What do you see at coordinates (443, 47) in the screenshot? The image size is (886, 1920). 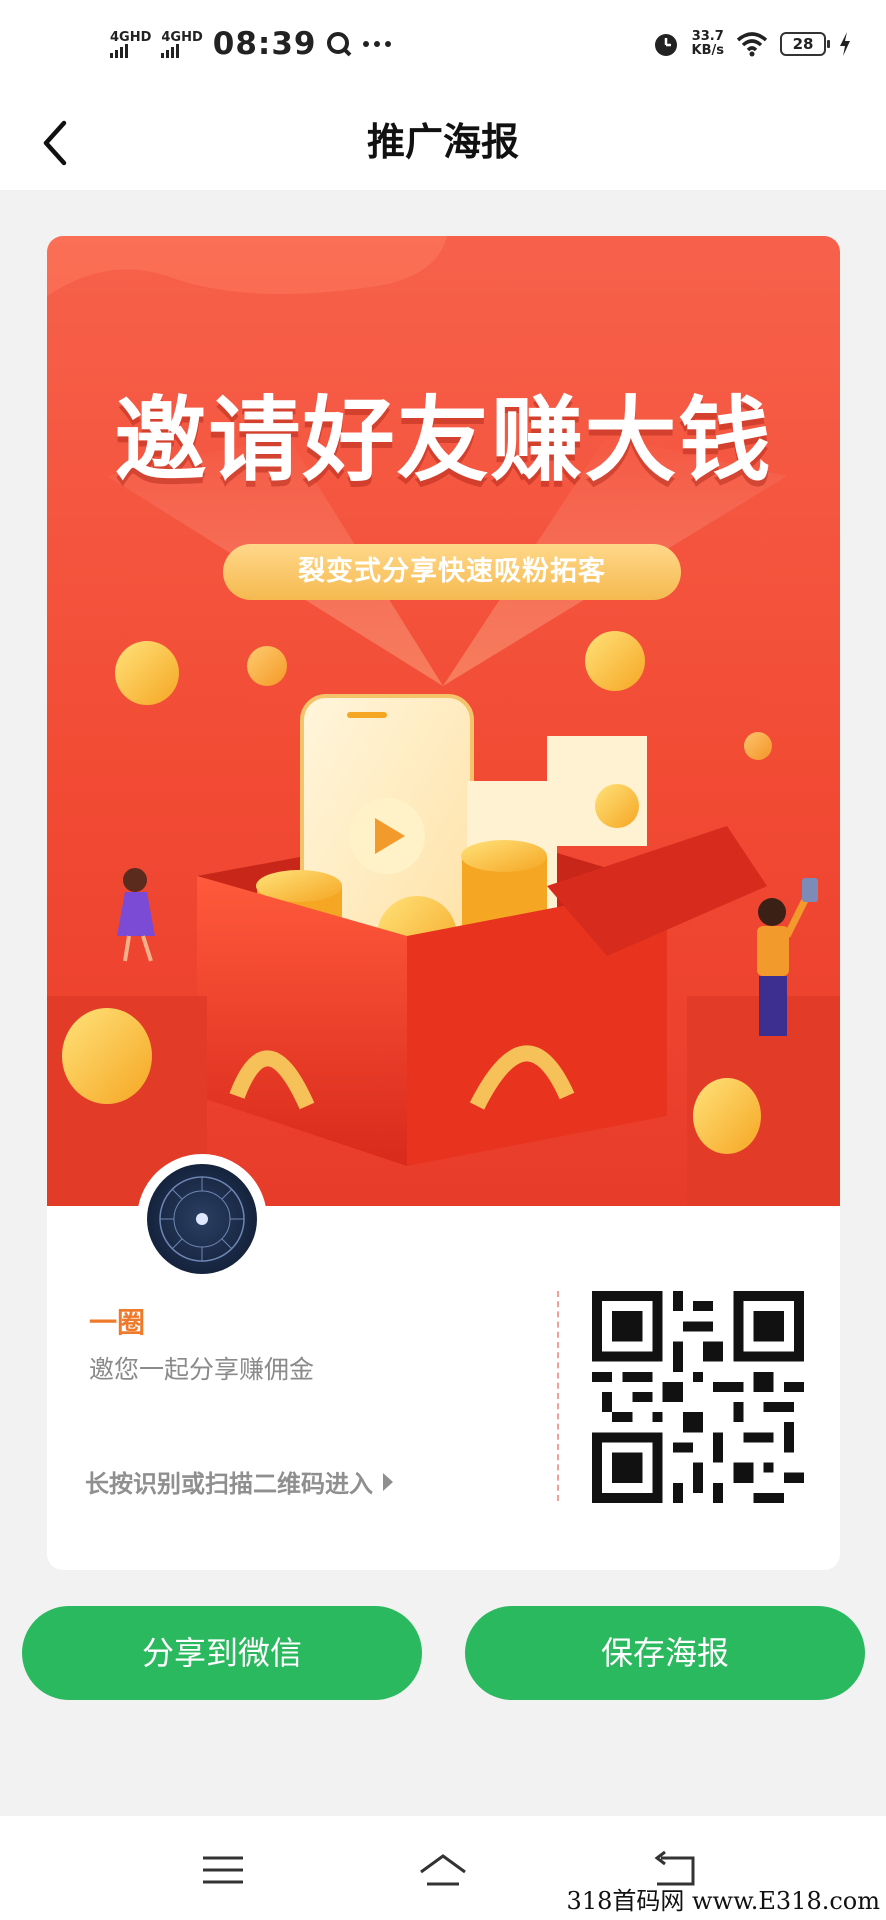 I see `status-bar: 4GHD 4GHD 08:39 33.7 KB/s 28` at bounding box center [443, 47].